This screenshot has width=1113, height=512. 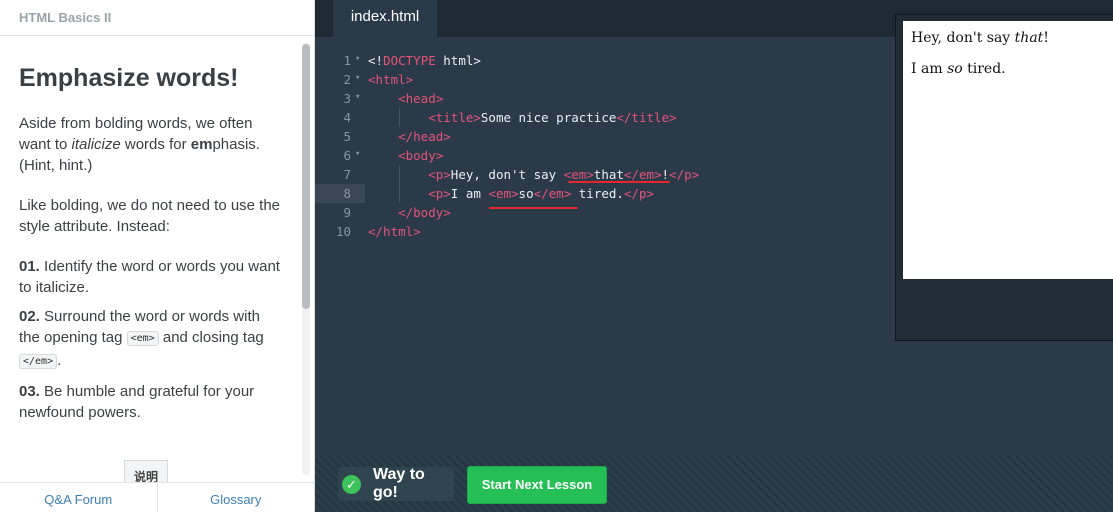 I want to click on line-number: 8, so click(x=347, y=193).